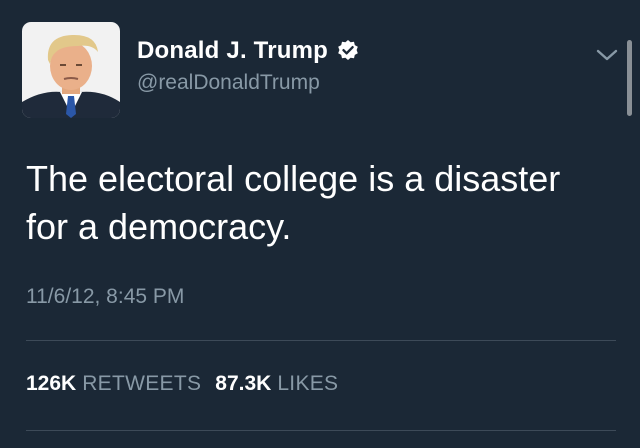 The image size is (640, 448). I want to click on scrollbar, so click(629, 78).